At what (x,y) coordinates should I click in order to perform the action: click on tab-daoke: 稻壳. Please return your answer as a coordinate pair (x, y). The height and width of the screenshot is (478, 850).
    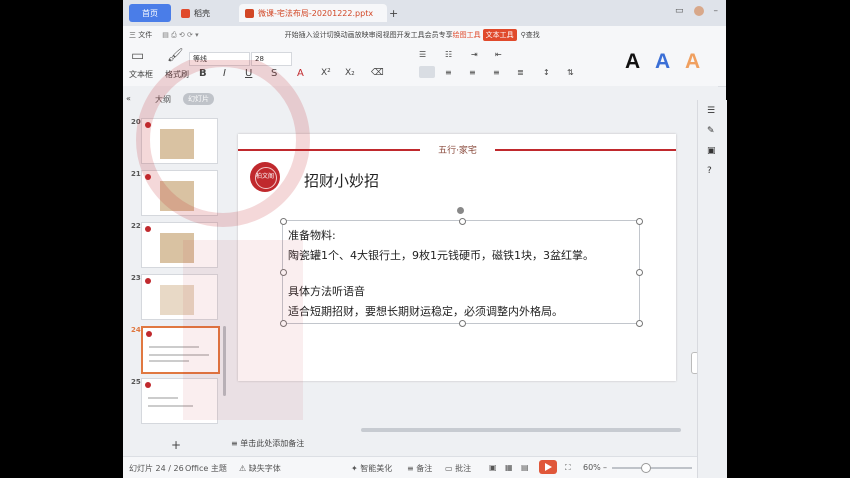
    Looking at the image, I should click on (208, 13).